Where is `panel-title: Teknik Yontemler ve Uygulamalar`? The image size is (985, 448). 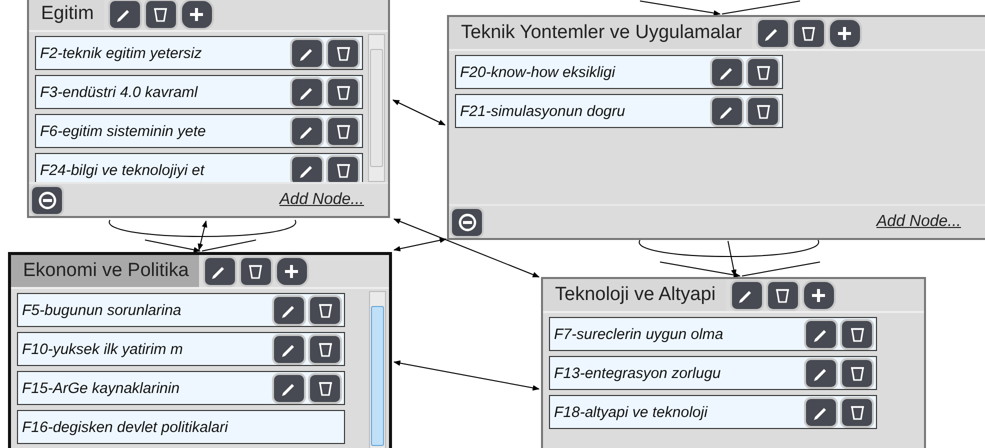
panel-title: Teknik Yontemler ve Uygulamalar is located at coordinates (600, 33).